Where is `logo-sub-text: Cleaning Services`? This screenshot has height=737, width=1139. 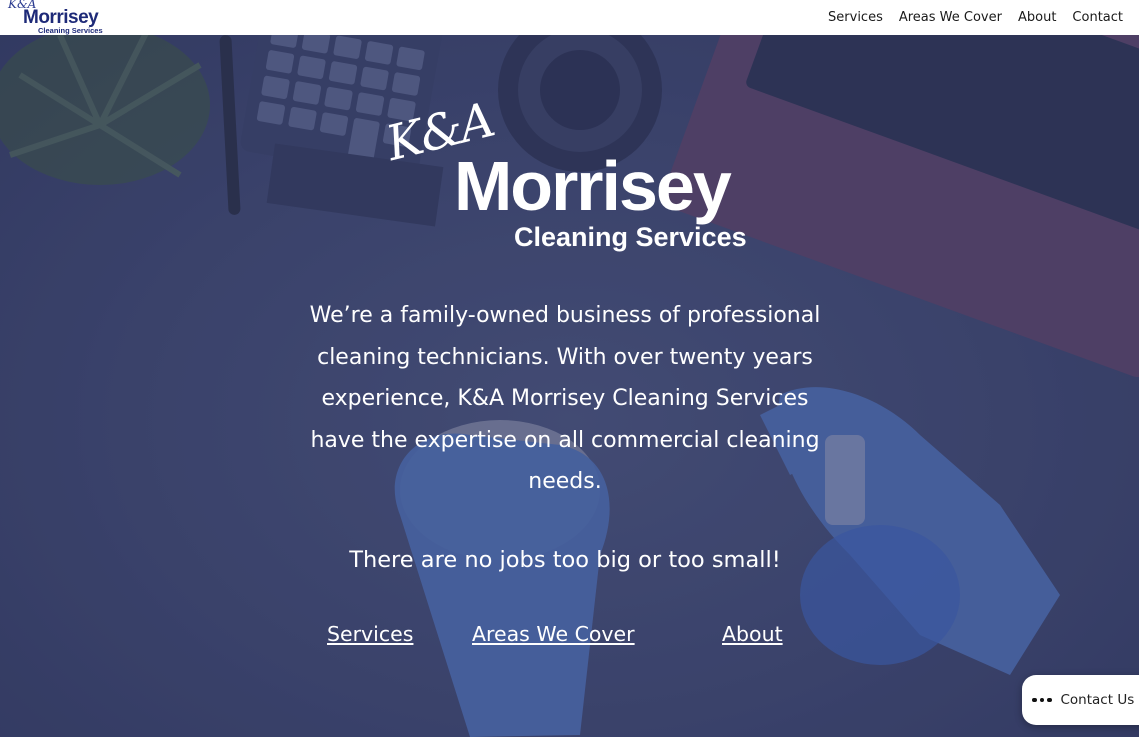 logo-sub-text: Cleaning Services is located at coordinates (70, 30).